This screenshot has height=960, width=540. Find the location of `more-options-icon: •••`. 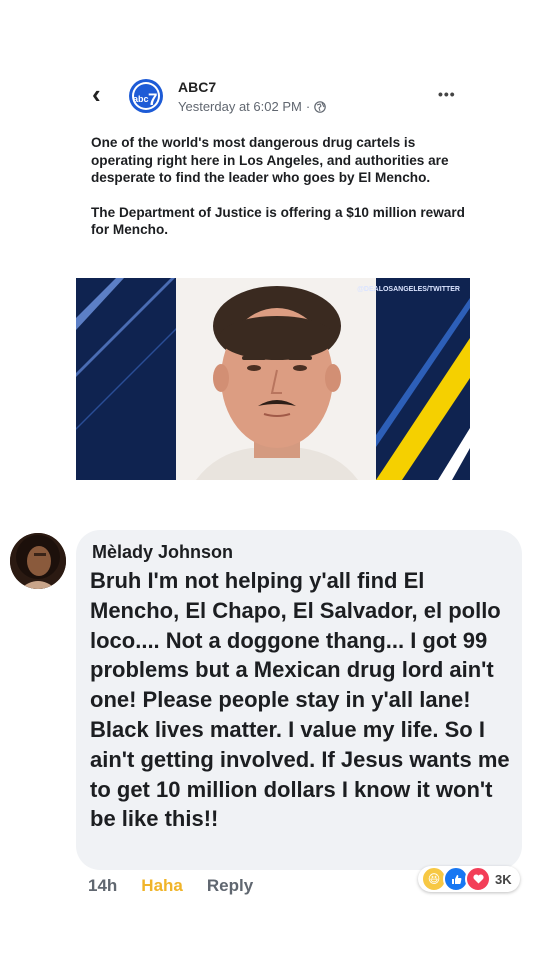

more-options-icon: ••• is located at coordinates (447, 94).